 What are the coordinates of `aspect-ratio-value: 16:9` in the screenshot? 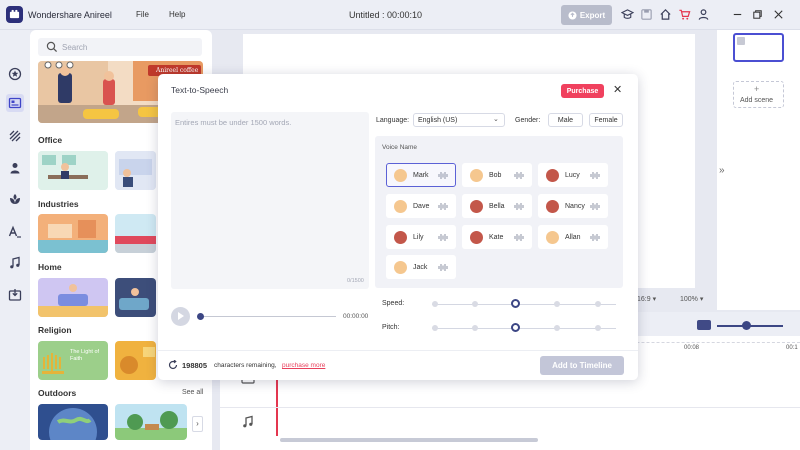 It's located at (644, 299).